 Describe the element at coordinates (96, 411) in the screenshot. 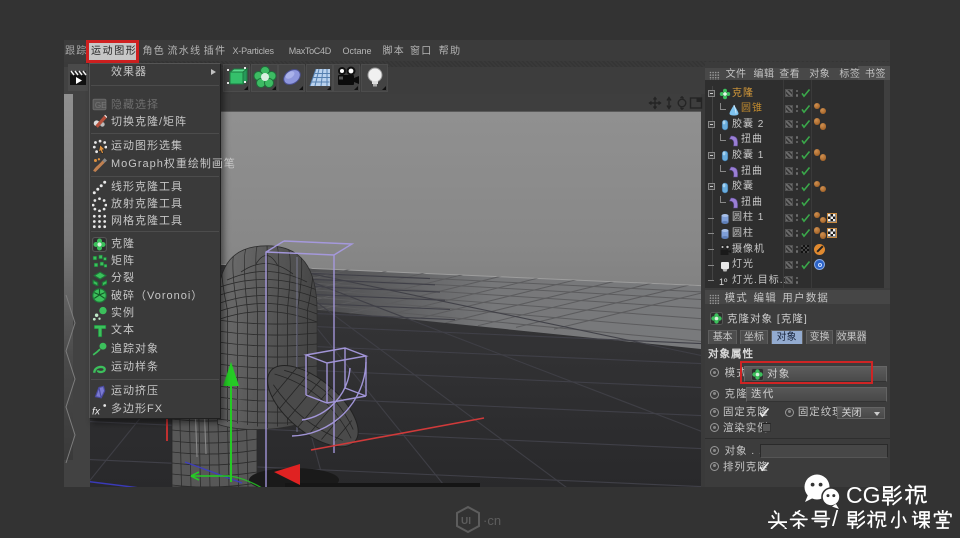

I see `svg-text: fx` at that location.